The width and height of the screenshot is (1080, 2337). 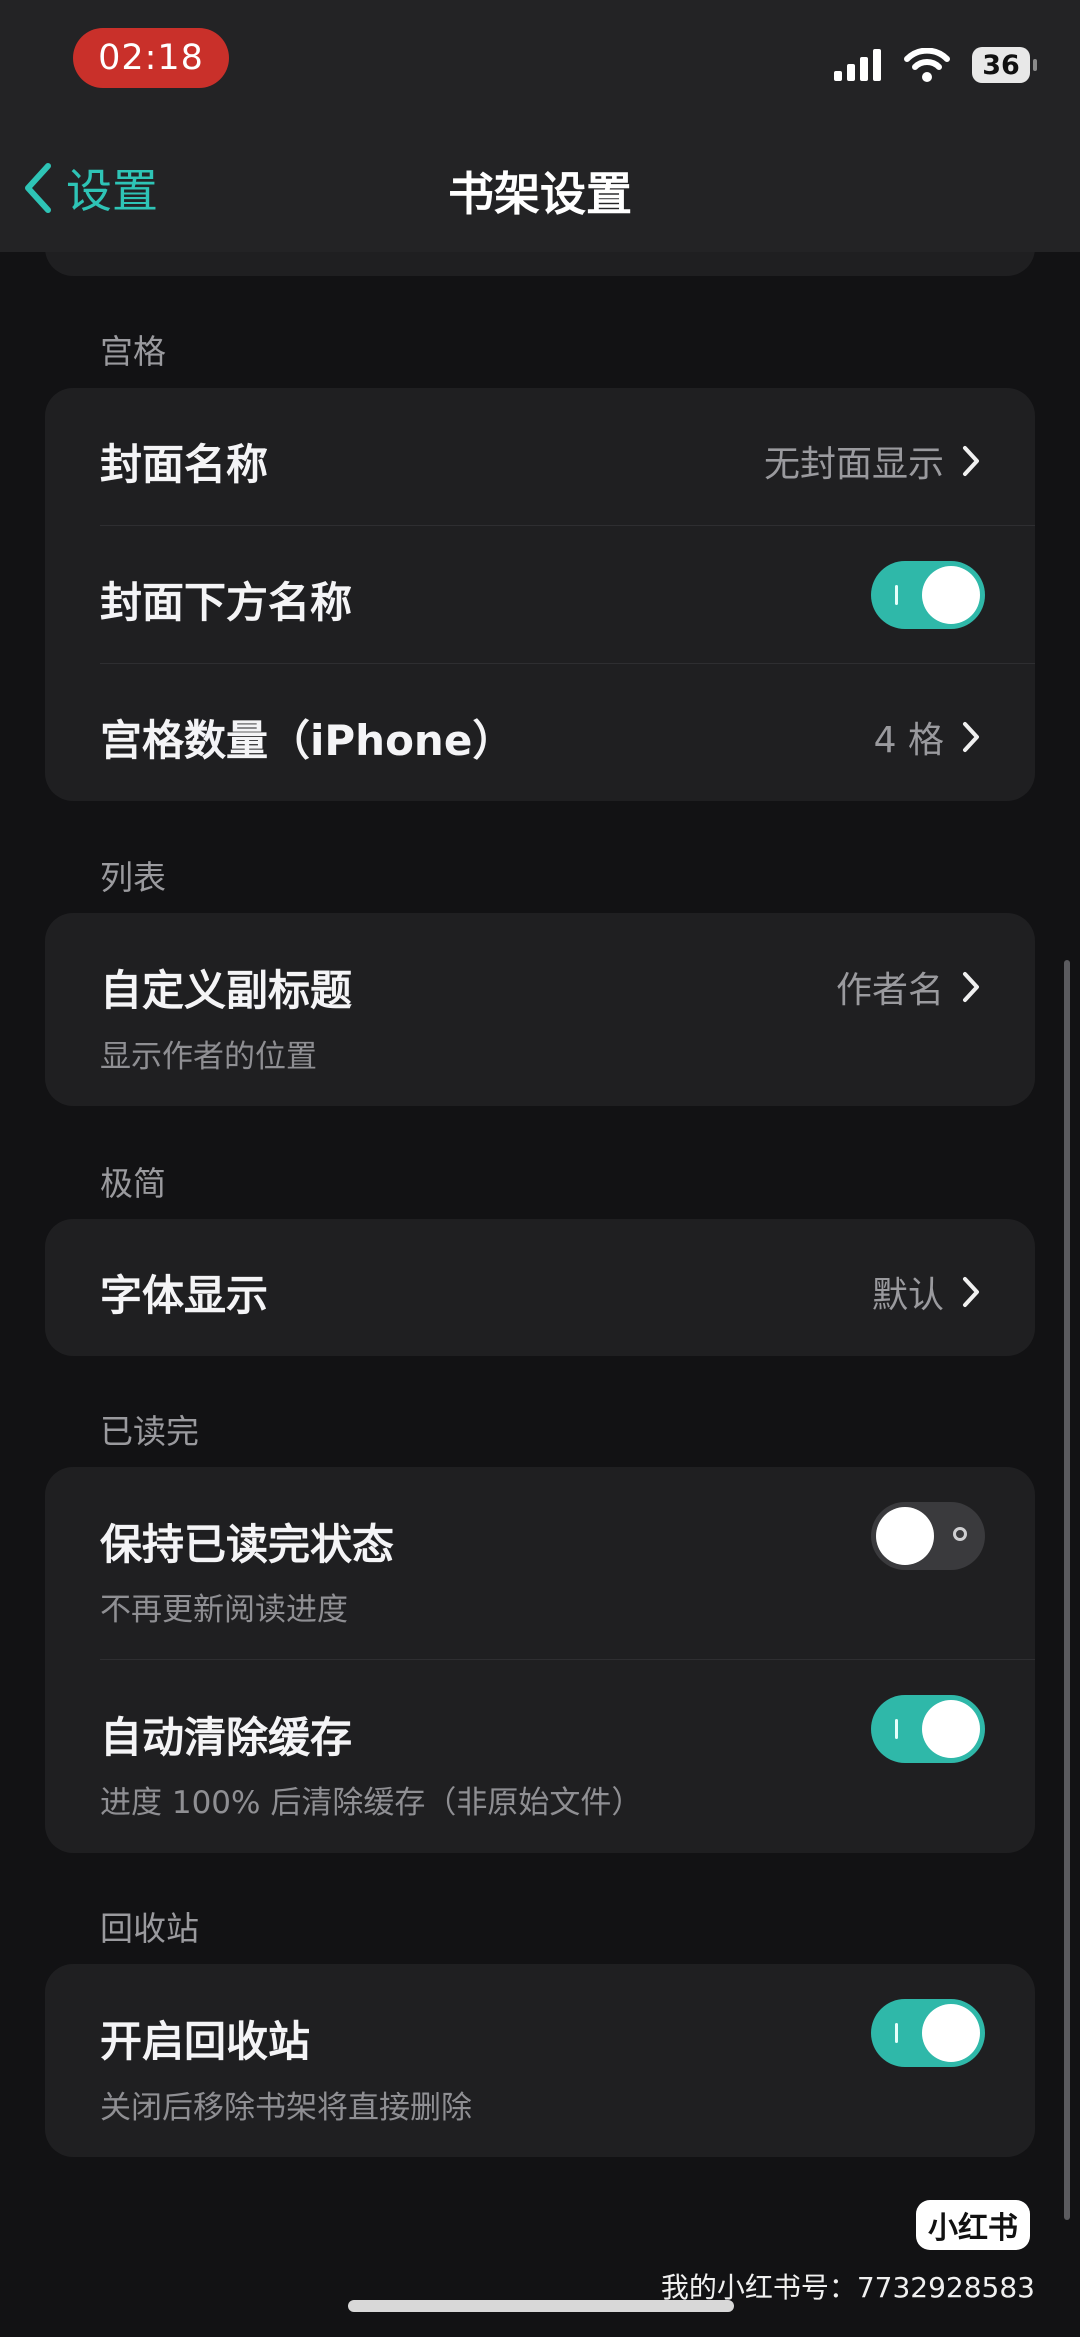 I want to click on auto-clear-cache-subtitle: 进度 100% 后清除缓存（非原始文件）, so click(x=371, y=1803).